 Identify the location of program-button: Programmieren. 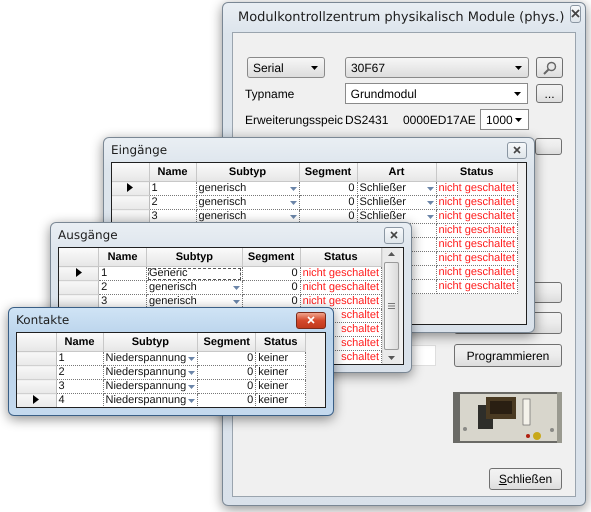
(508, 355).